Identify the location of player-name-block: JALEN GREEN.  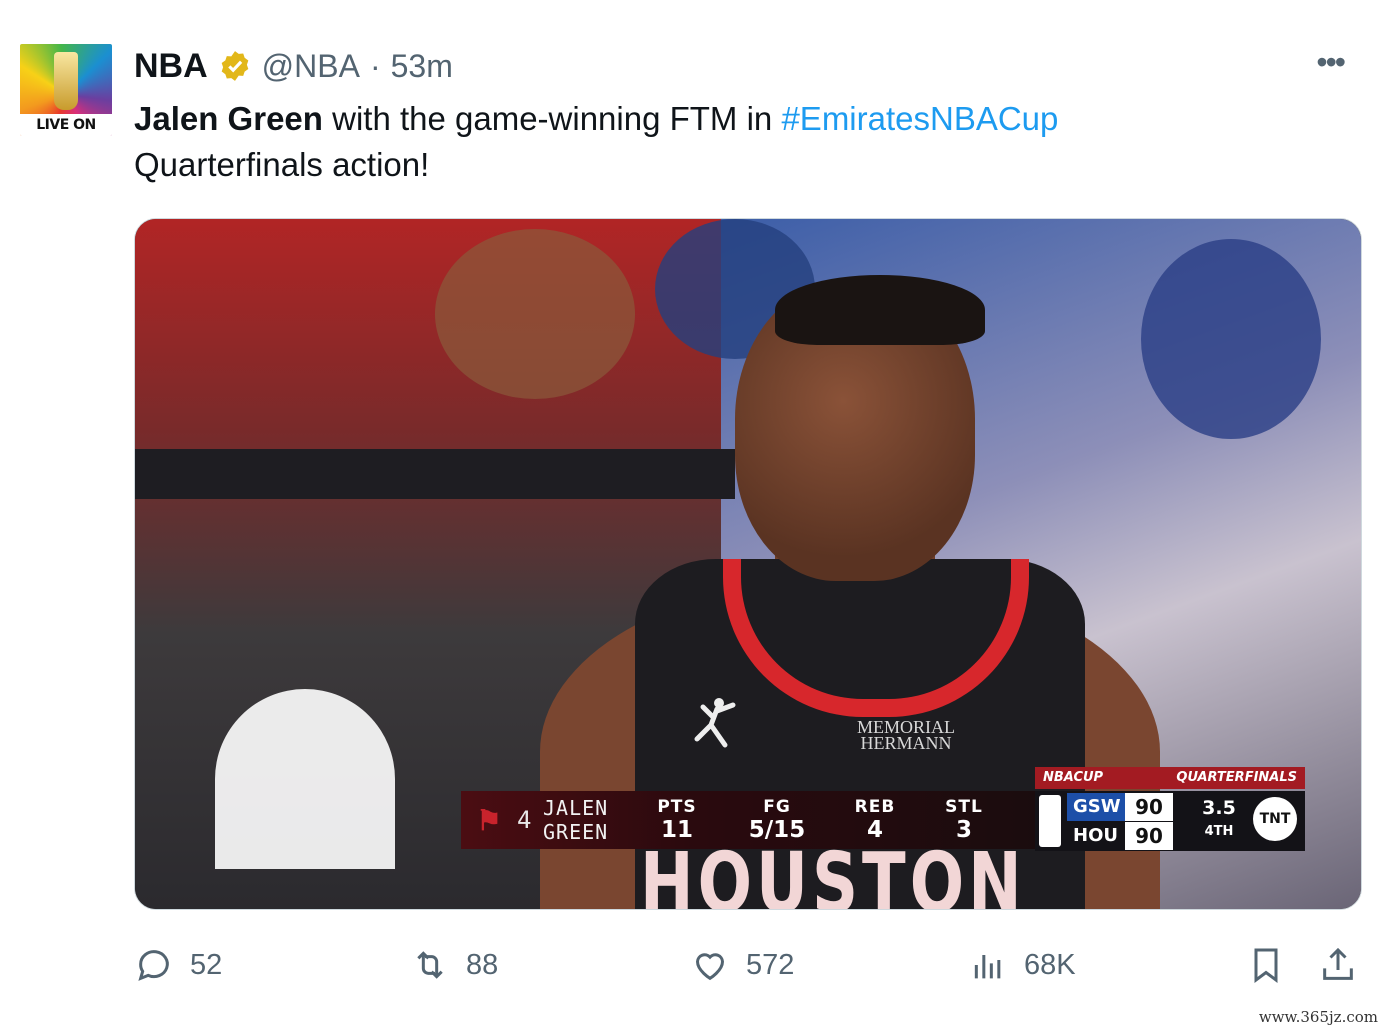
(586, 820).